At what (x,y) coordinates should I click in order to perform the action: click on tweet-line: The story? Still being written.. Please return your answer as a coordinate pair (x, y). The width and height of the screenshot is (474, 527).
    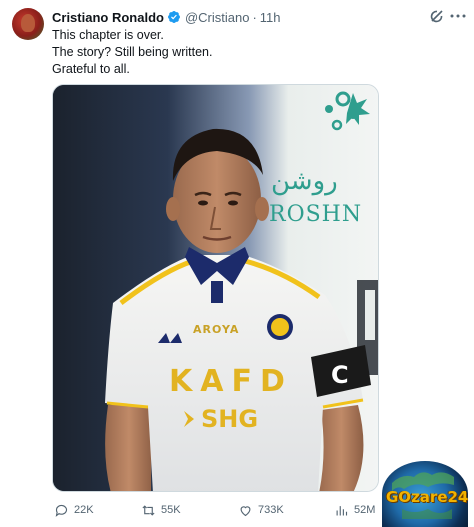
    Looking at the image, I should click on (132, 52).